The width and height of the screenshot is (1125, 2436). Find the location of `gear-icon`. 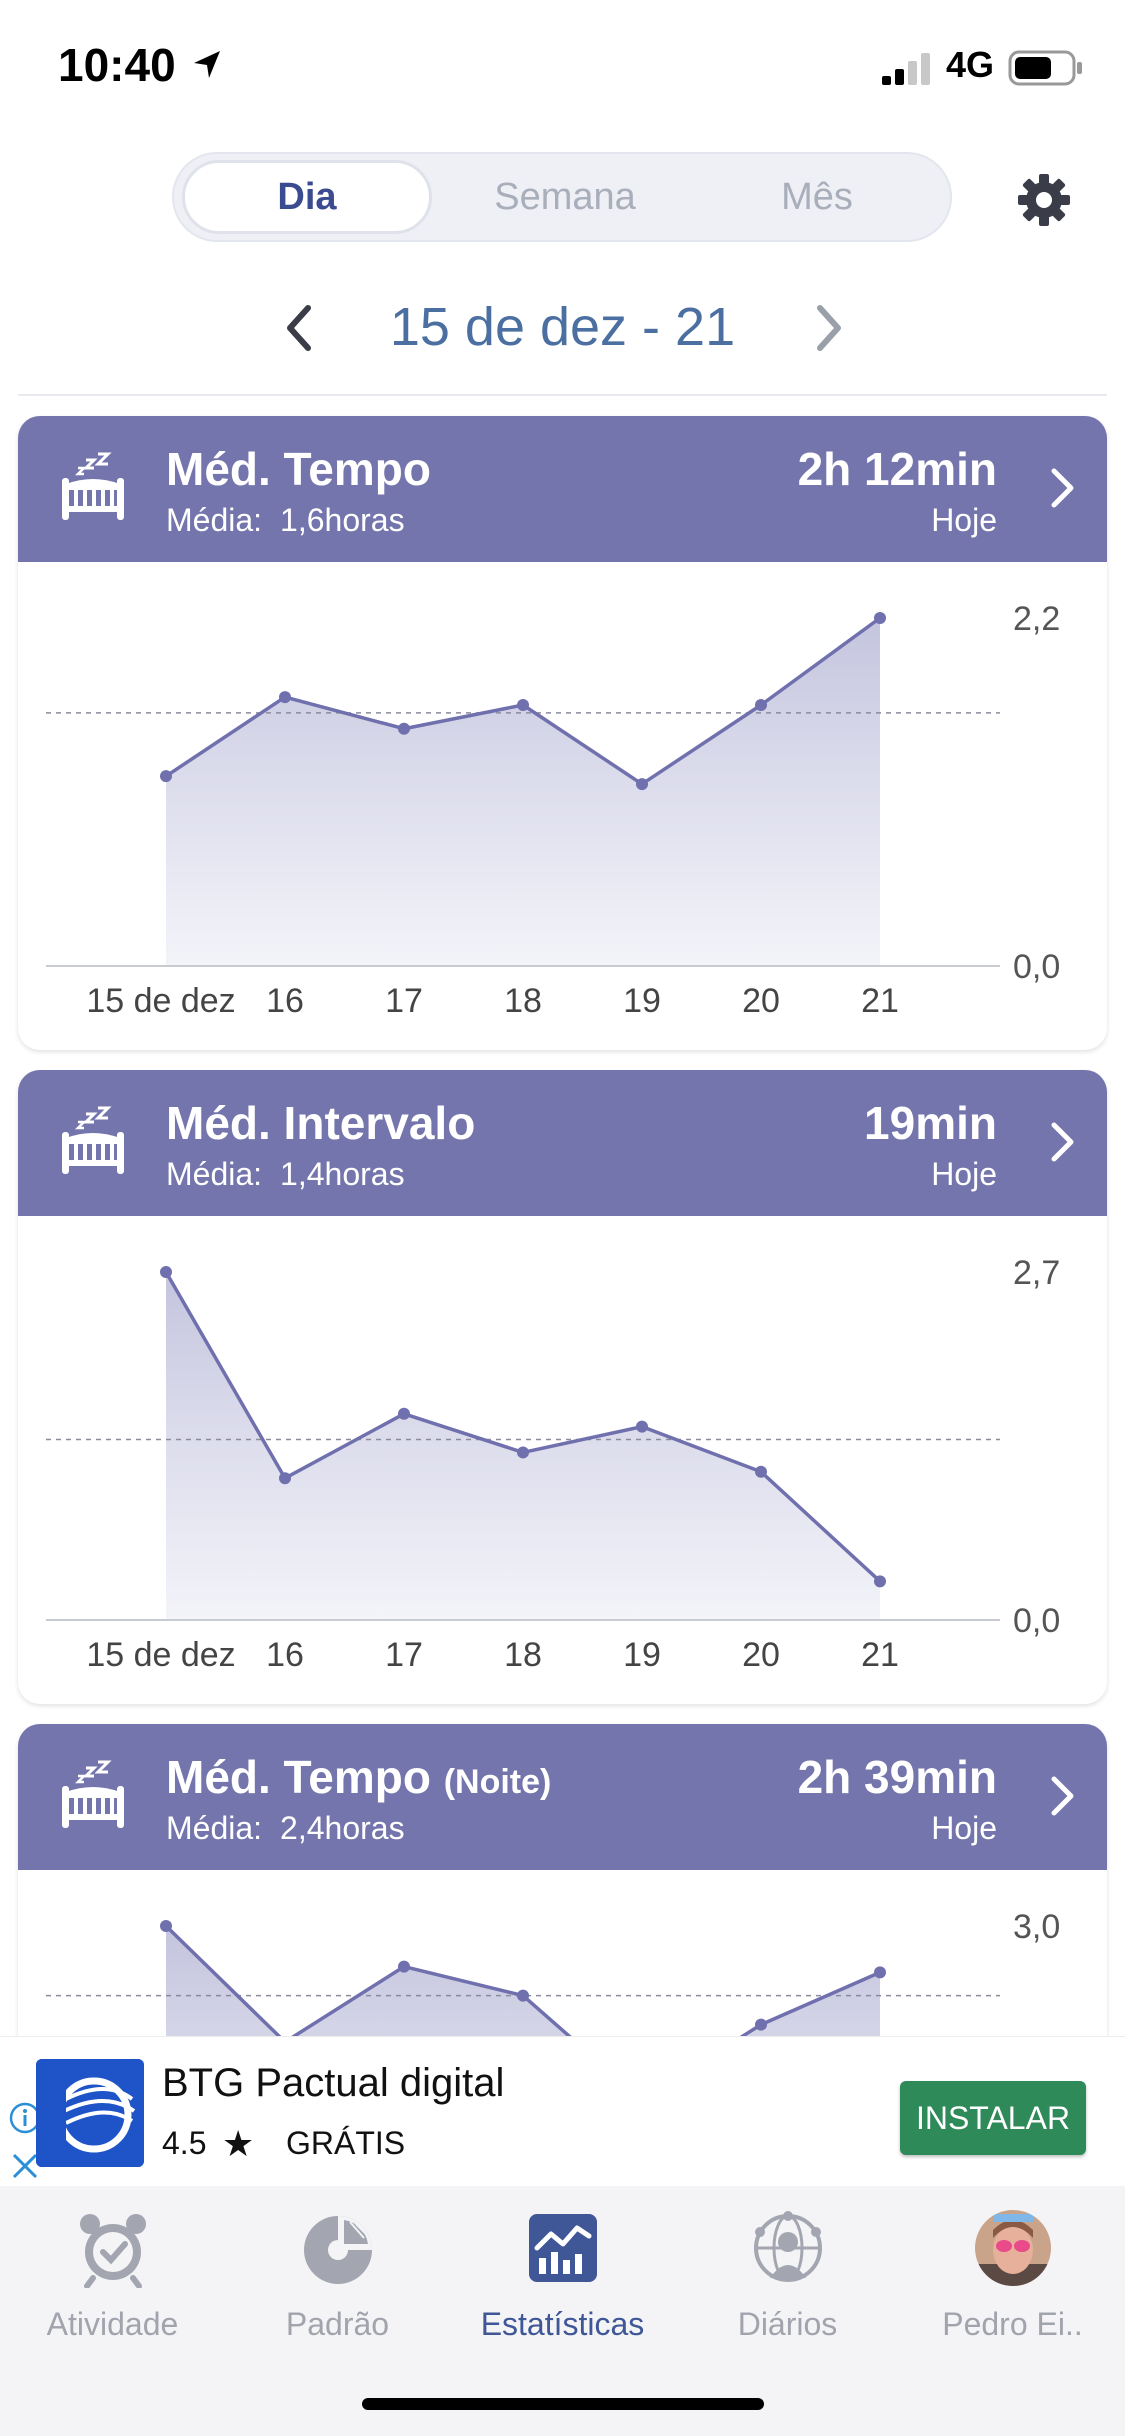

gear-icon is located at coordinates (1044, 200).